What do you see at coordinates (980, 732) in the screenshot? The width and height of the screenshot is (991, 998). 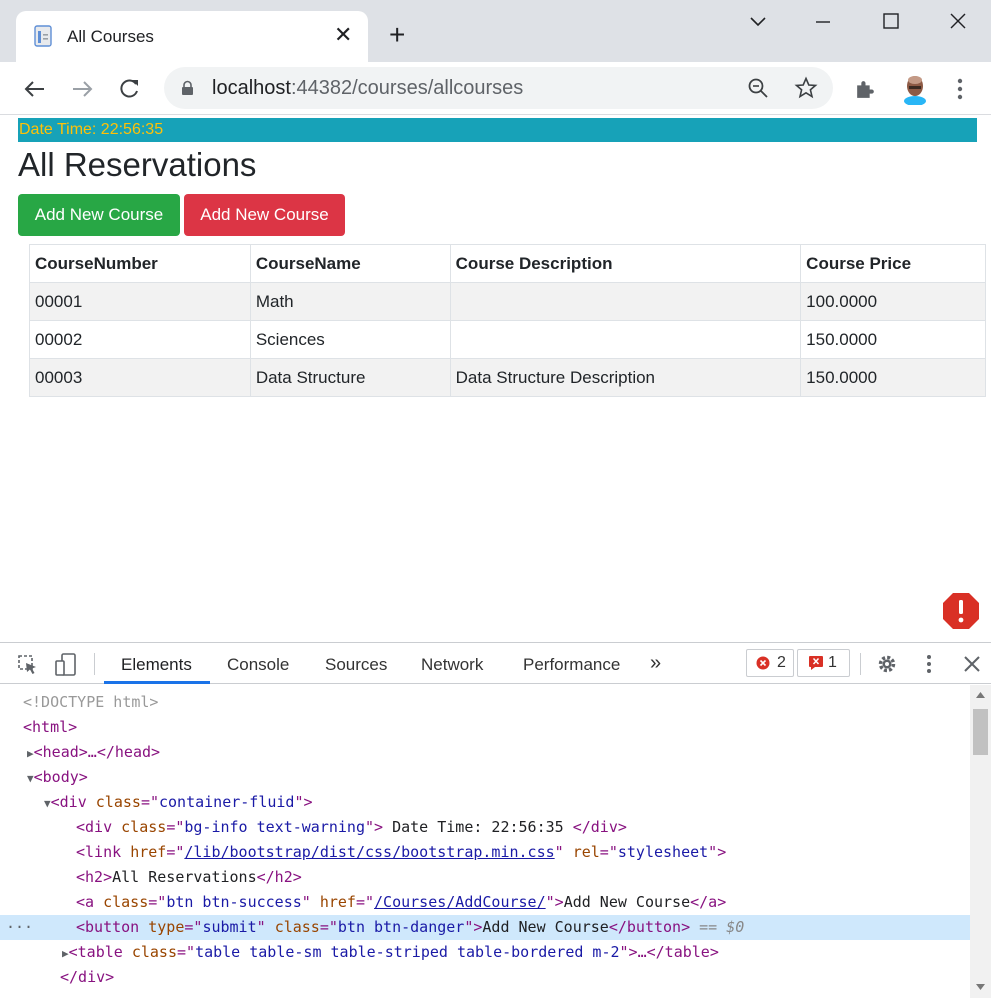 I see `scrollbar-thumb` at bounding box center [980, 732].